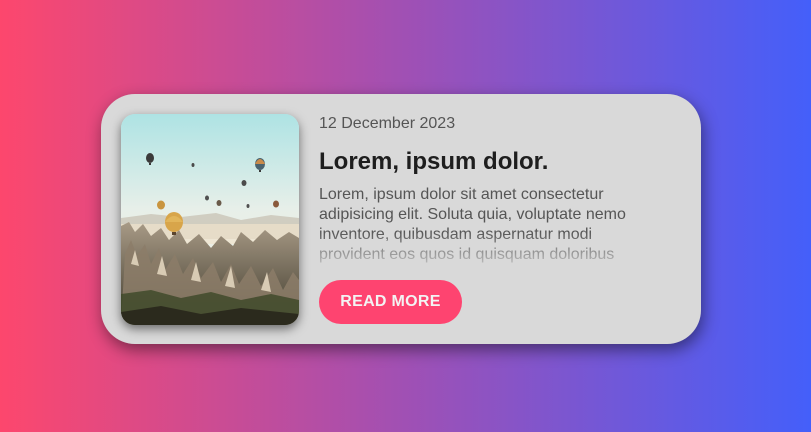 The height and width of the screenshot is (432, 811). I want to click on post-title: Lorem, ipsum dolor., so click(434, 161).